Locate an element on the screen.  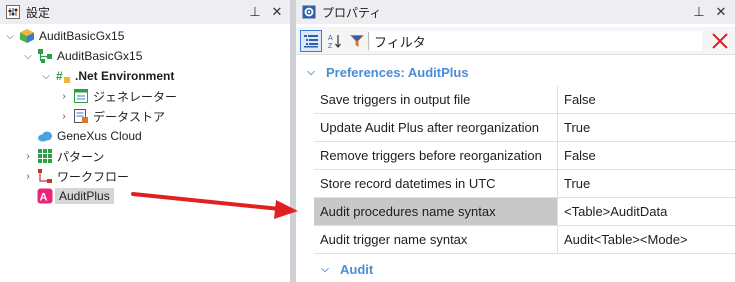
tree-item-version: ⌵ AuditBasicGx15 is located at coordinates (82, 56).